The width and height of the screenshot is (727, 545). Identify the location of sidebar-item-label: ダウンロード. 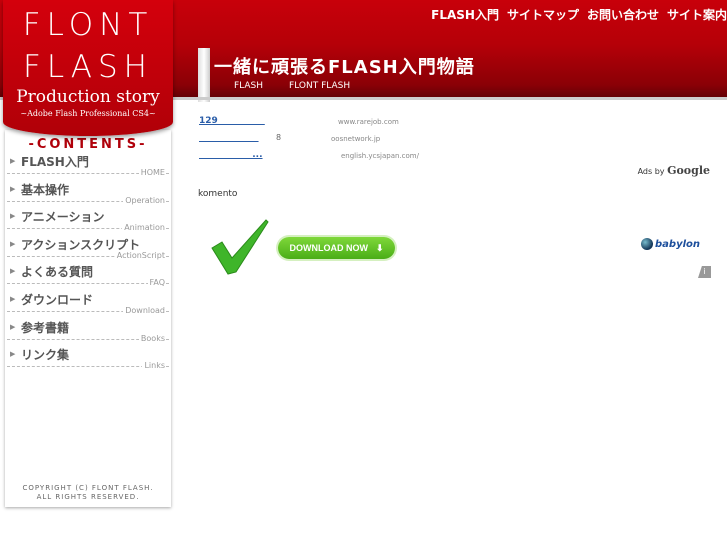
(57, 300).